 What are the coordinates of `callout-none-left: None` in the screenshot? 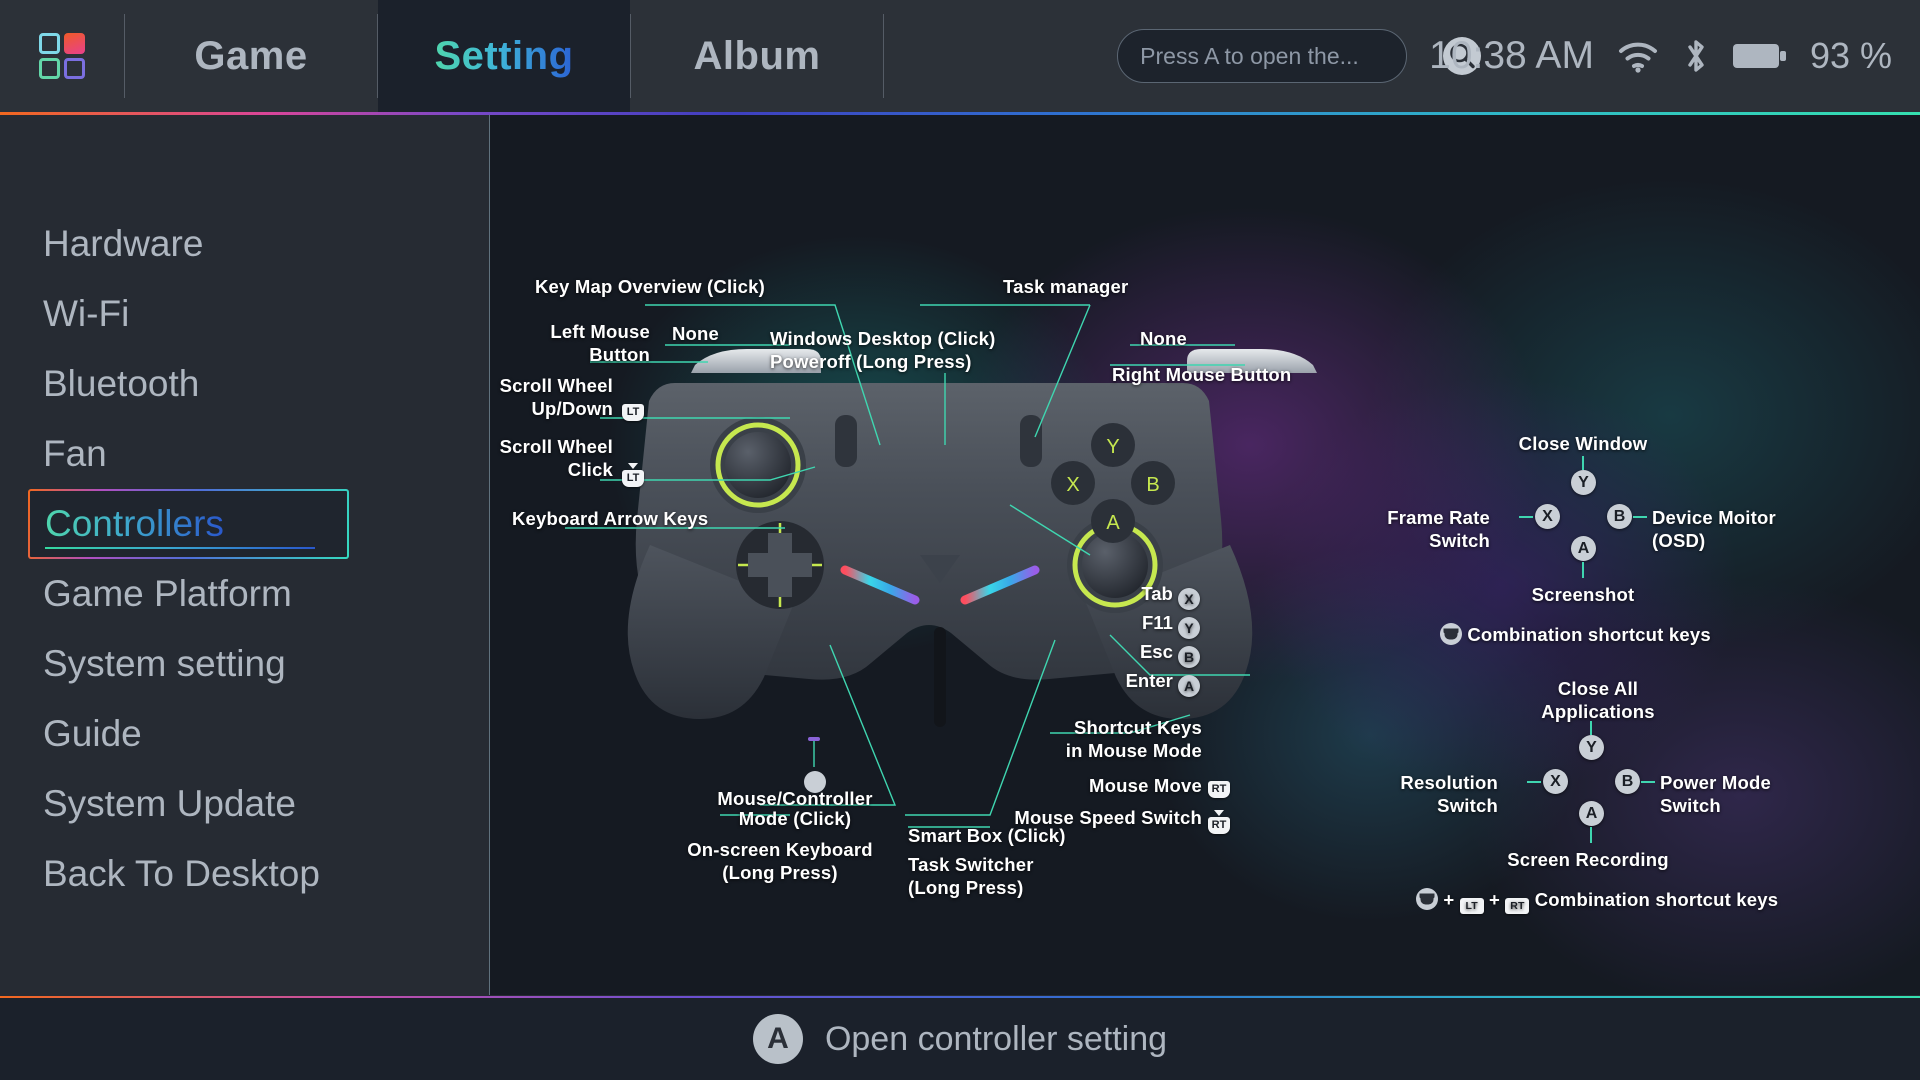 It's located at (696, 333).